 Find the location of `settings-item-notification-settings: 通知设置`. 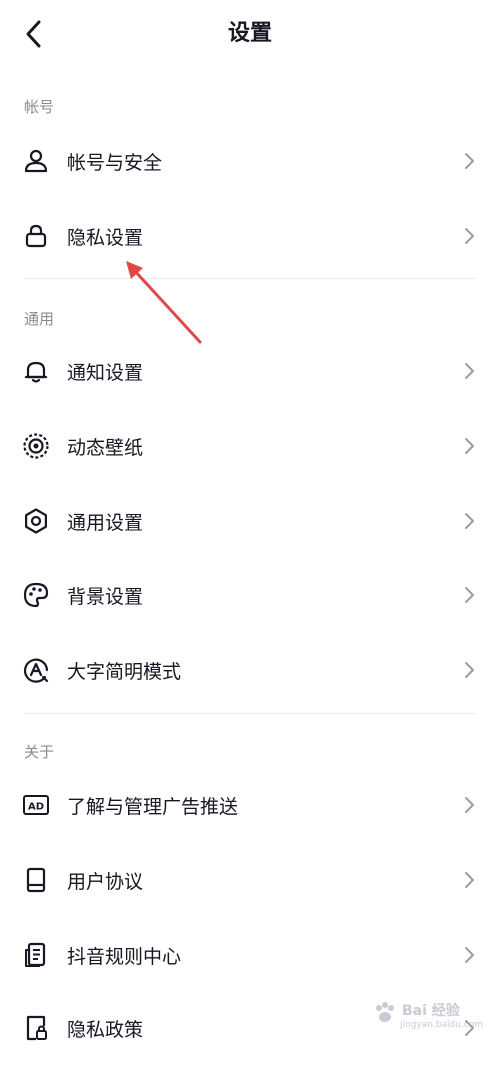

settings-item-notification-settings: 通知设置 is located at coordinates (250, 371).